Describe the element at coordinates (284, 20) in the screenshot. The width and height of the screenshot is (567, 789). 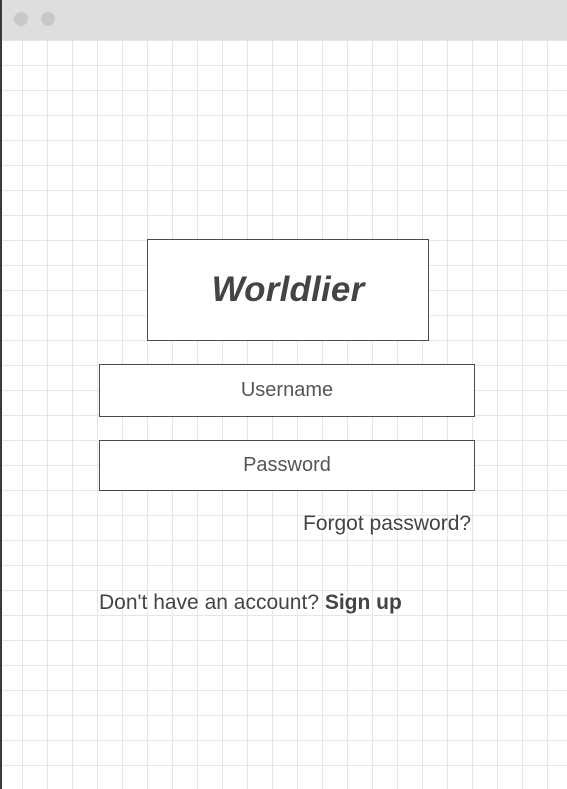
I see `window-titlebar` at that location.